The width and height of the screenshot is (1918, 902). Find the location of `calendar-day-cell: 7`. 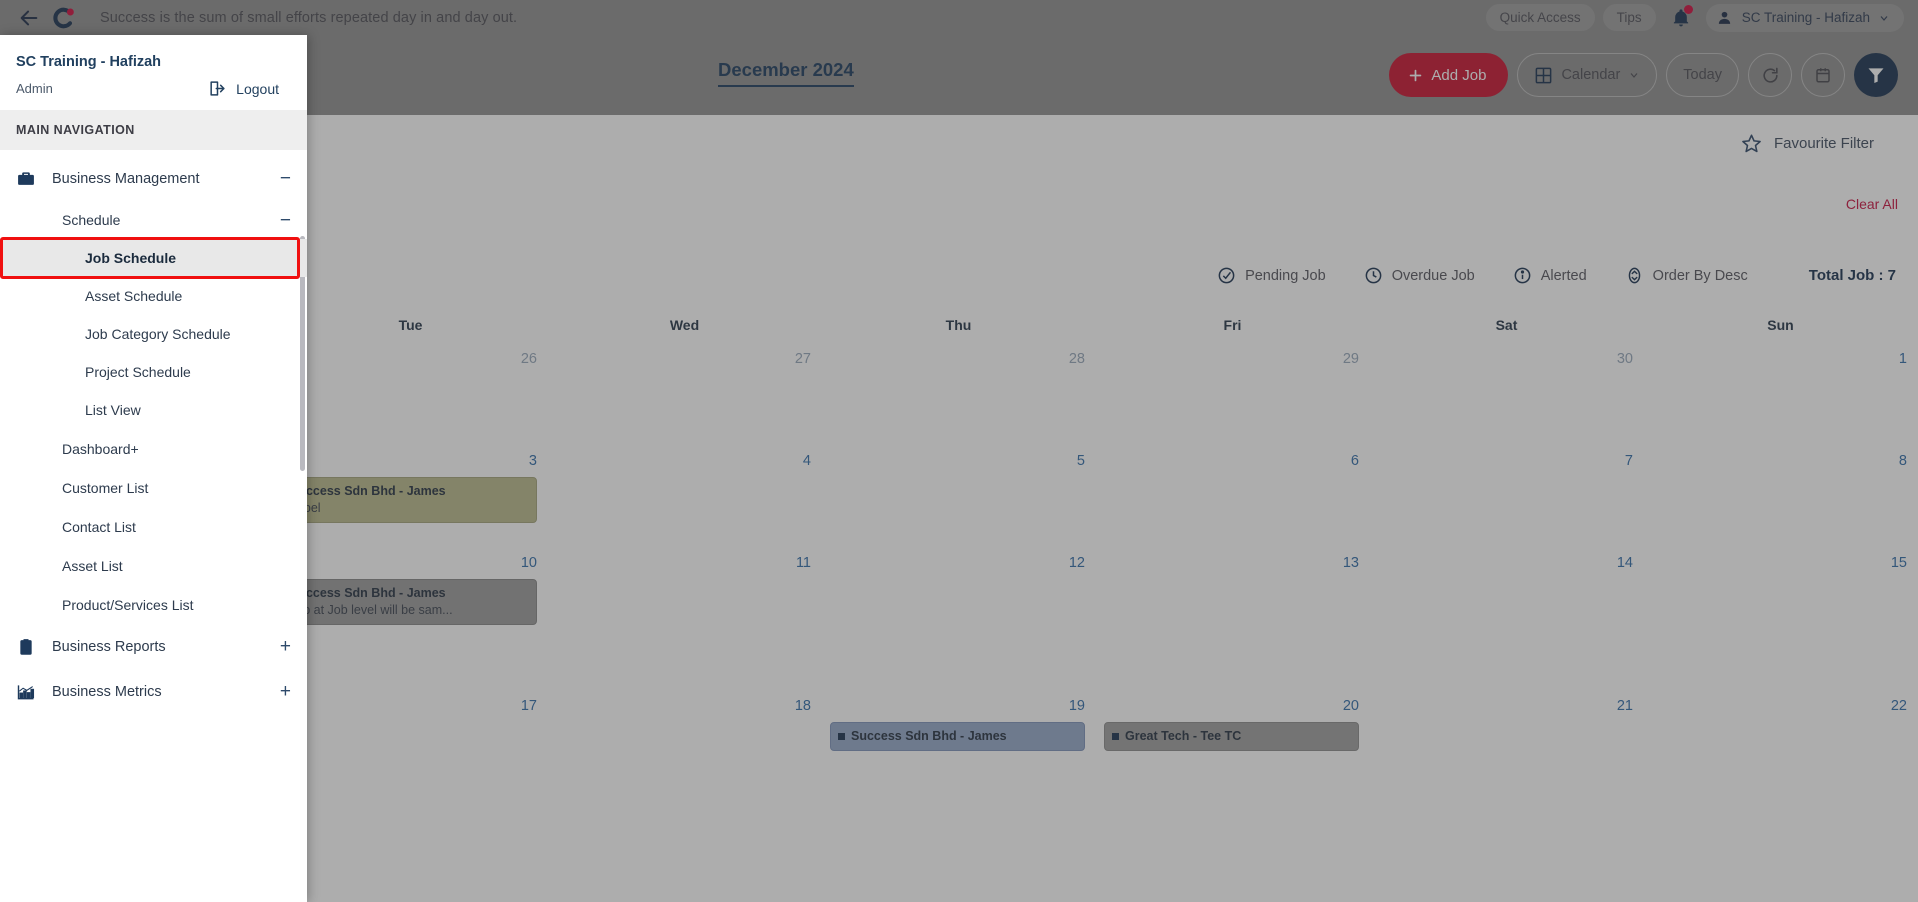

calendar-day-cell: 7 is located at coordinates (1507, 496).